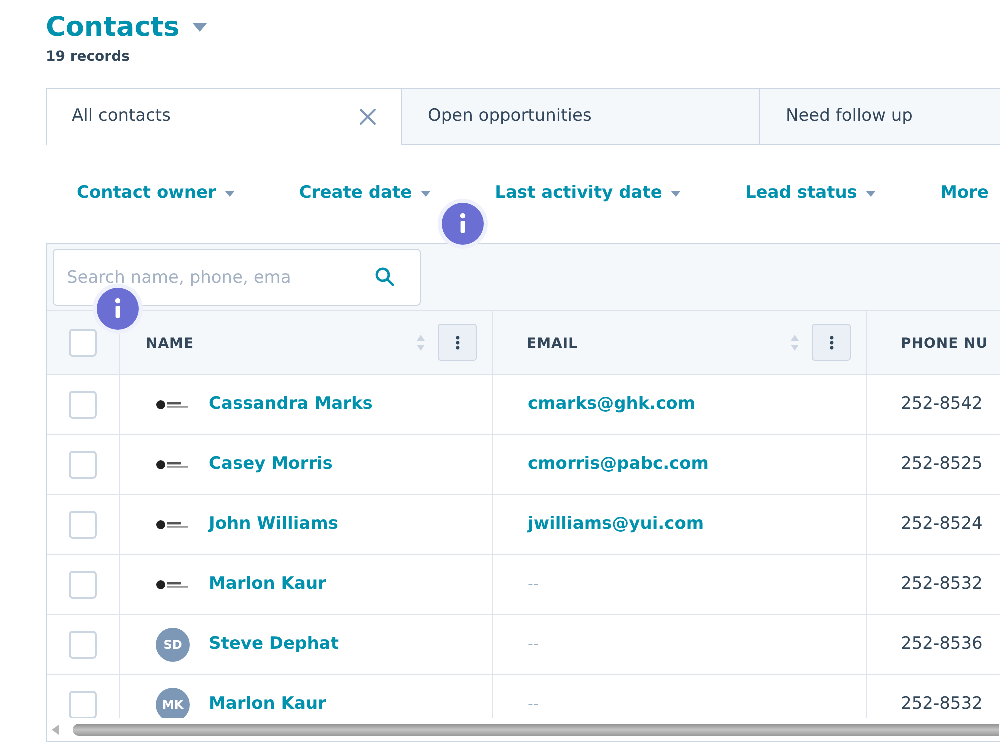  What do you see at coordinates (618, 465) in the screenshot?
I see `email-link: cmorris@pabc.com` at bounding box center [618, 465].